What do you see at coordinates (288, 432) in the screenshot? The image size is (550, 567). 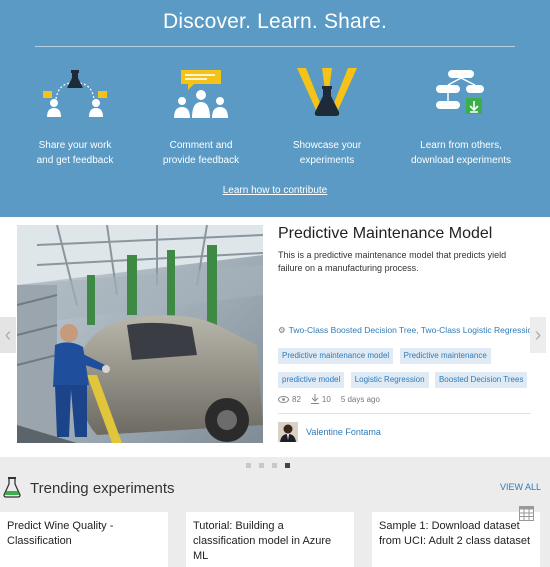 I see `avatar` at bounding box center [288, 432].